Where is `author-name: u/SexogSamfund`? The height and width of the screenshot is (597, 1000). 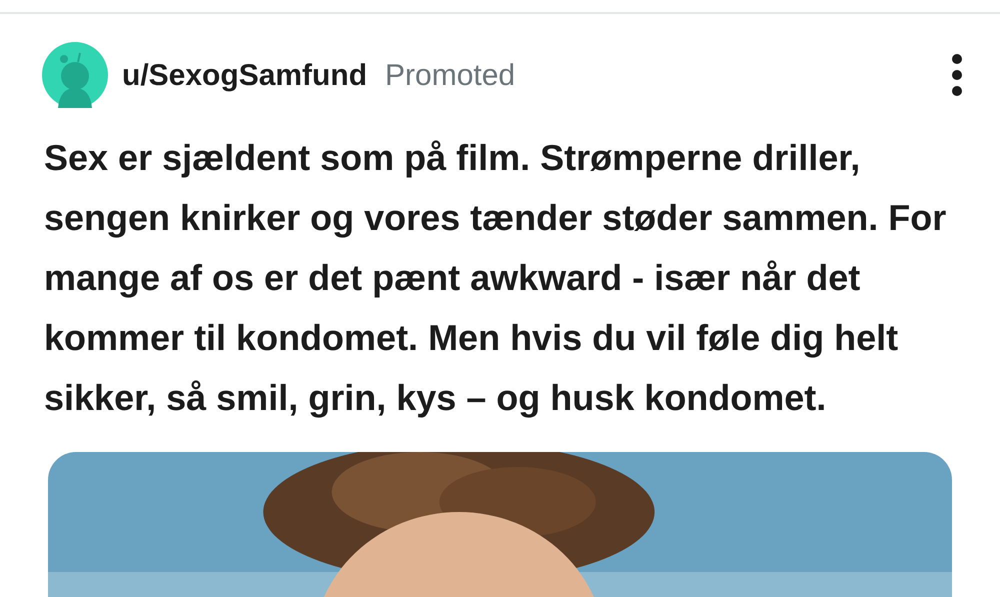
author-name: u/SexogSamfund is located at coordinates (245, 75).